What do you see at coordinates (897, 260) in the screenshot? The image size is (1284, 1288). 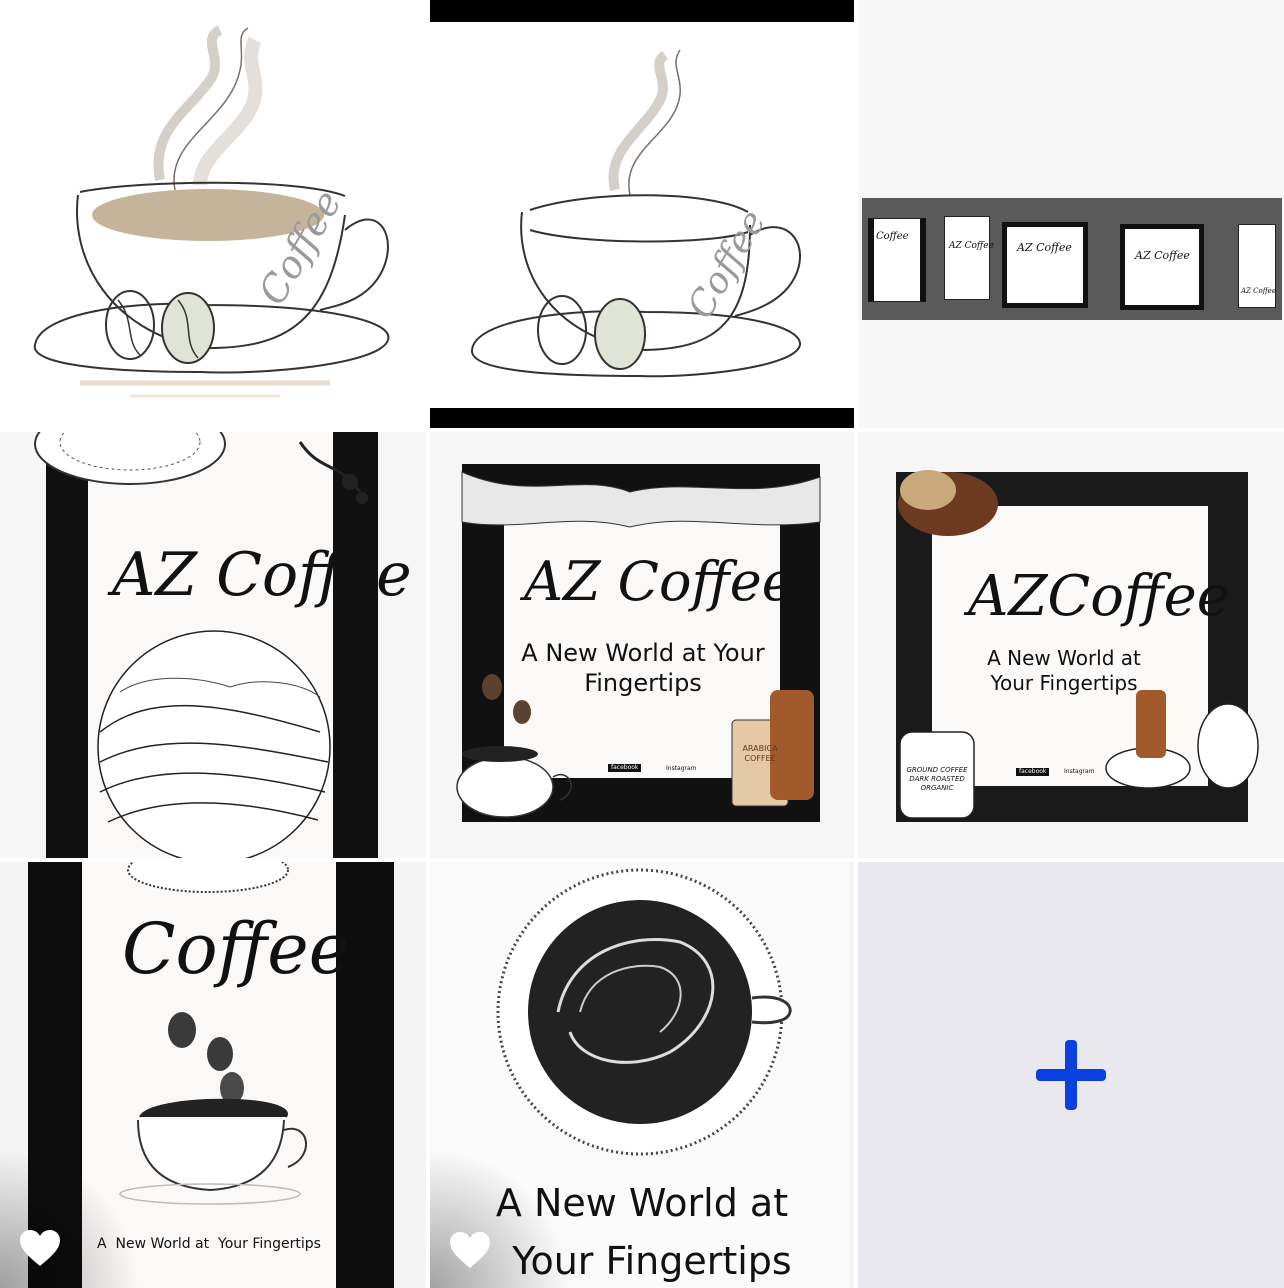 I see `thumbnail-1: Coffee` at bounding box center [897, 260].